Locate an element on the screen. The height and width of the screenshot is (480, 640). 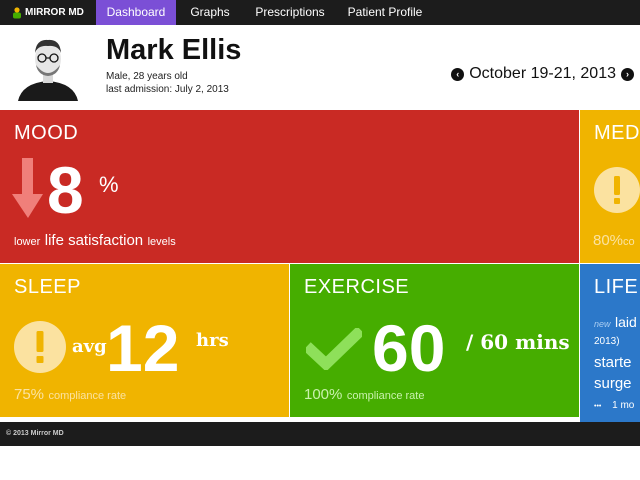
patient-last-admission: last admission: July 2, 2013 is located at coordinates (167, 89).